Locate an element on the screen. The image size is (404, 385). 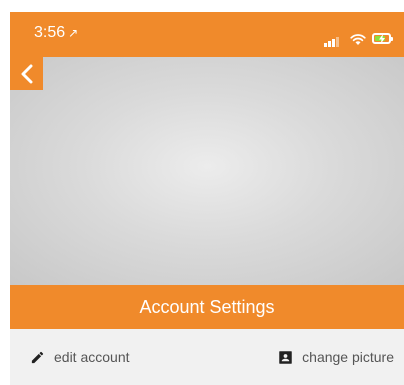
battery-charging-icon is located at coordinates (382, 38).